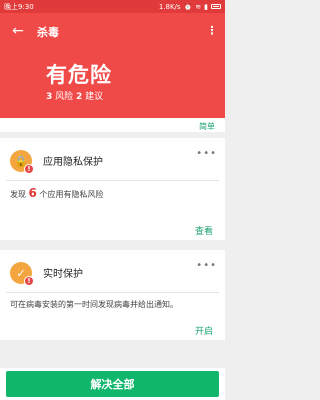 The image size is (320, 400). I want to click on desc-suffix: 个应用有隐私风险, so click(71, 194).